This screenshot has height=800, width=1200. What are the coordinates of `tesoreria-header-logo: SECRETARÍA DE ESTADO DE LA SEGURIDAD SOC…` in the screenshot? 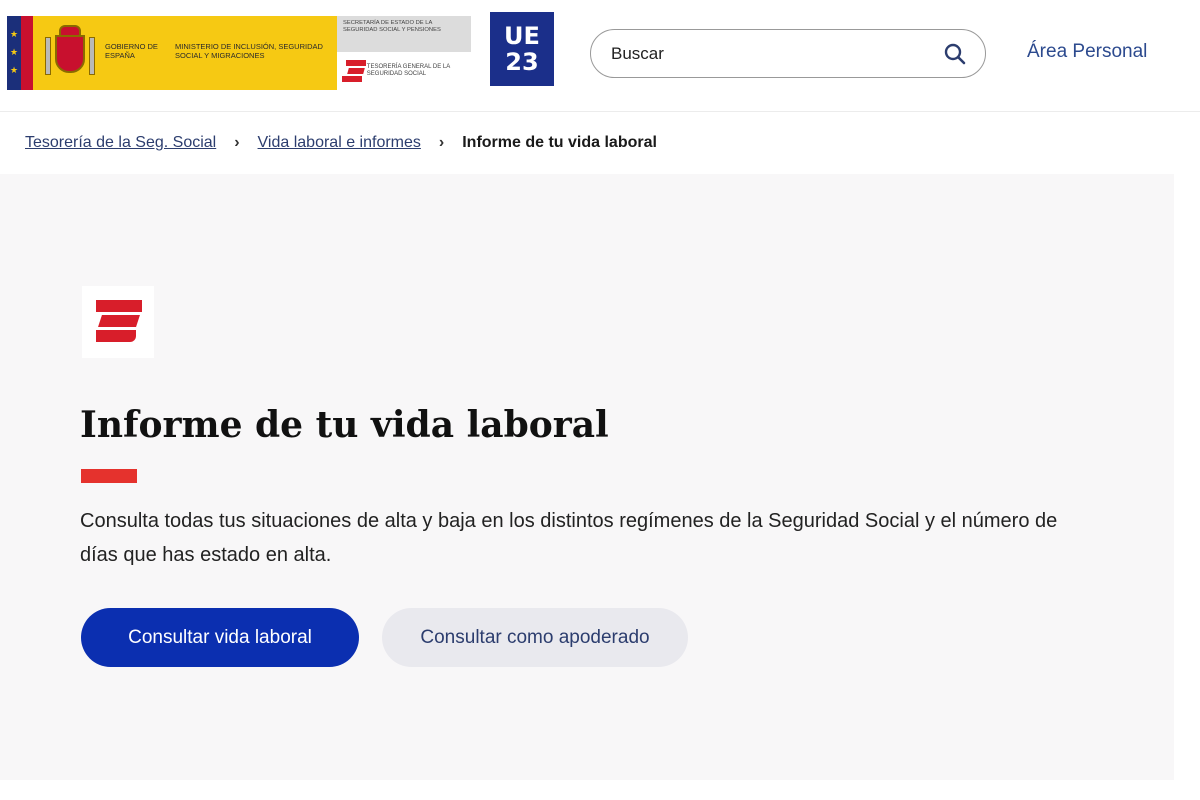 It's located at (404, 53).